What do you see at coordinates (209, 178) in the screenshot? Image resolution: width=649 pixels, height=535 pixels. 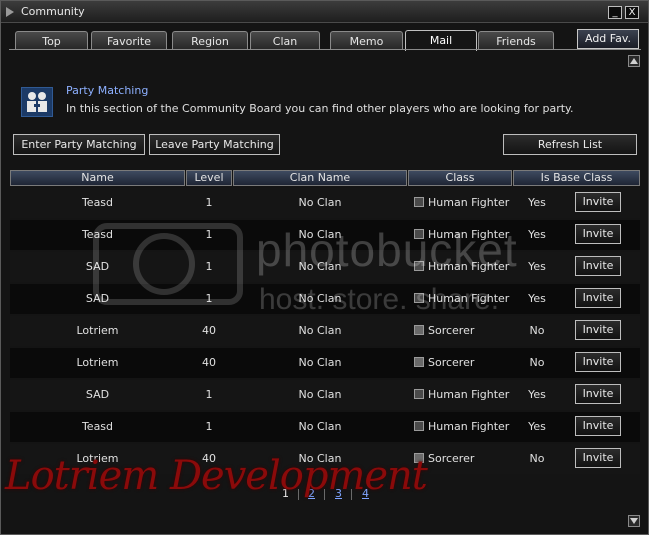 I see `column-header-level: Level` at bounding box center [209, 178].